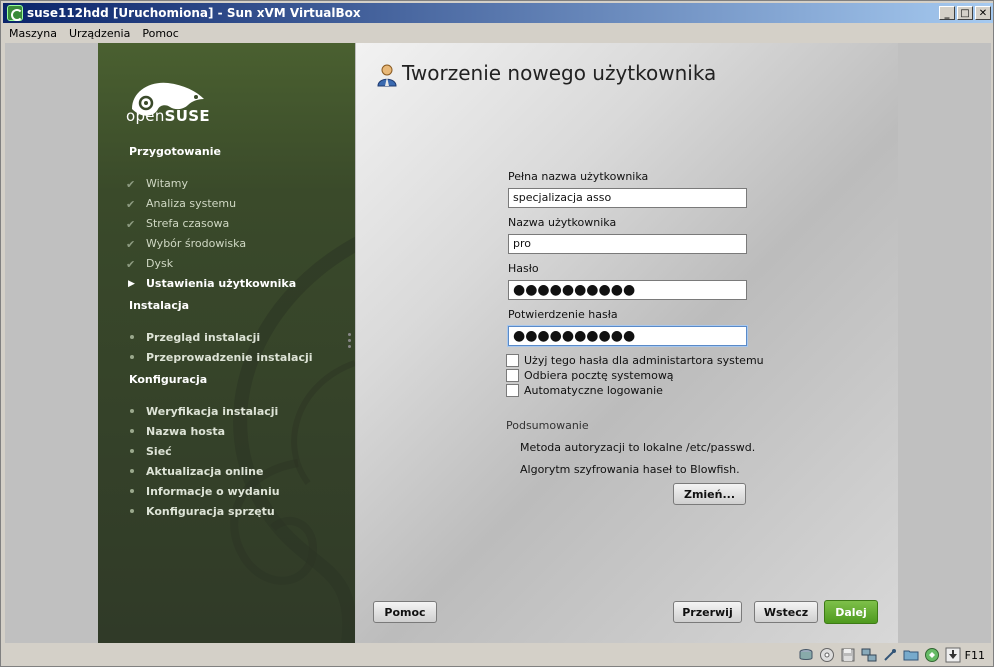 Image resolution: width=994 pixels, height=667 pixels. What do you see at coordinates (932, 655) in the screenshot?
I see `mouse-integration-icon` at bounding box center [932, 655].